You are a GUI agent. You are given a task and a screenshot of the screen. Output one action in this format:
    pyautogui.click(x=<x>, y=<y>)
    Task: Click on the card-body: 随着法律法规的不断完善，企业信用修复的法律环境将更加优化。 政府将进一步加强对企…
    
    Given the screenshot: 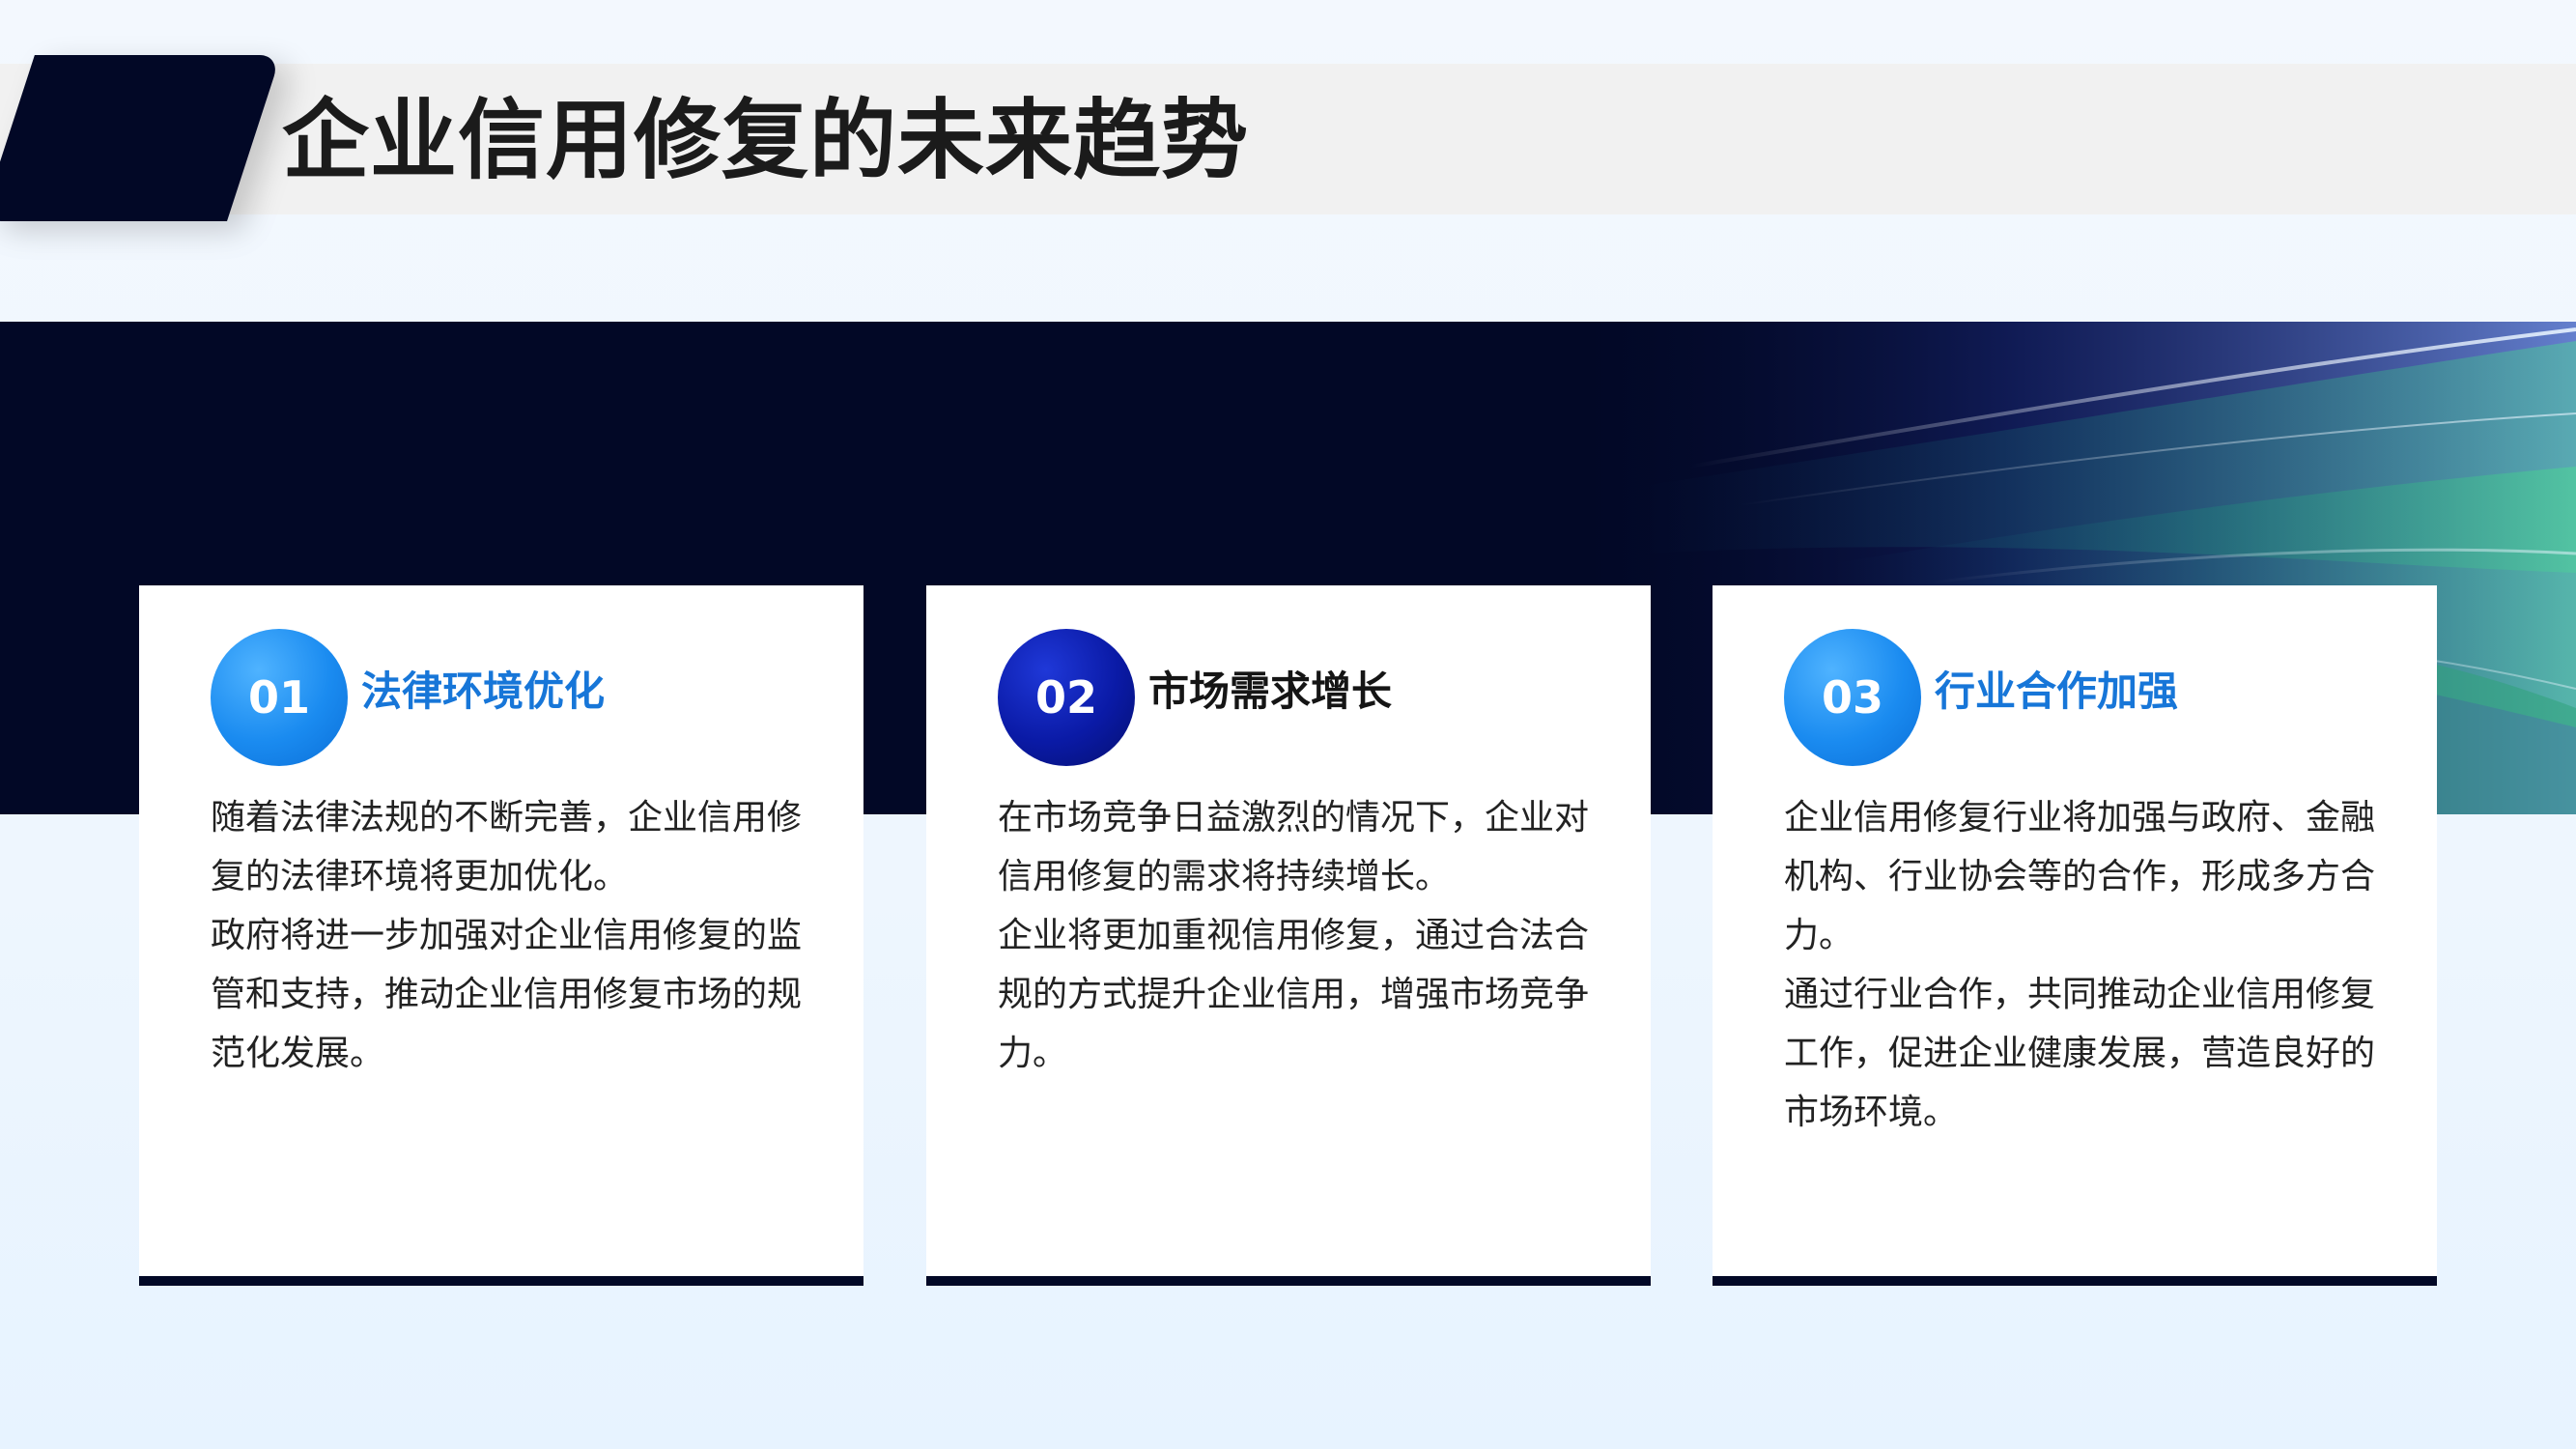 What is the action you would take?
    pyautogui.click(x=515, y=935)
    